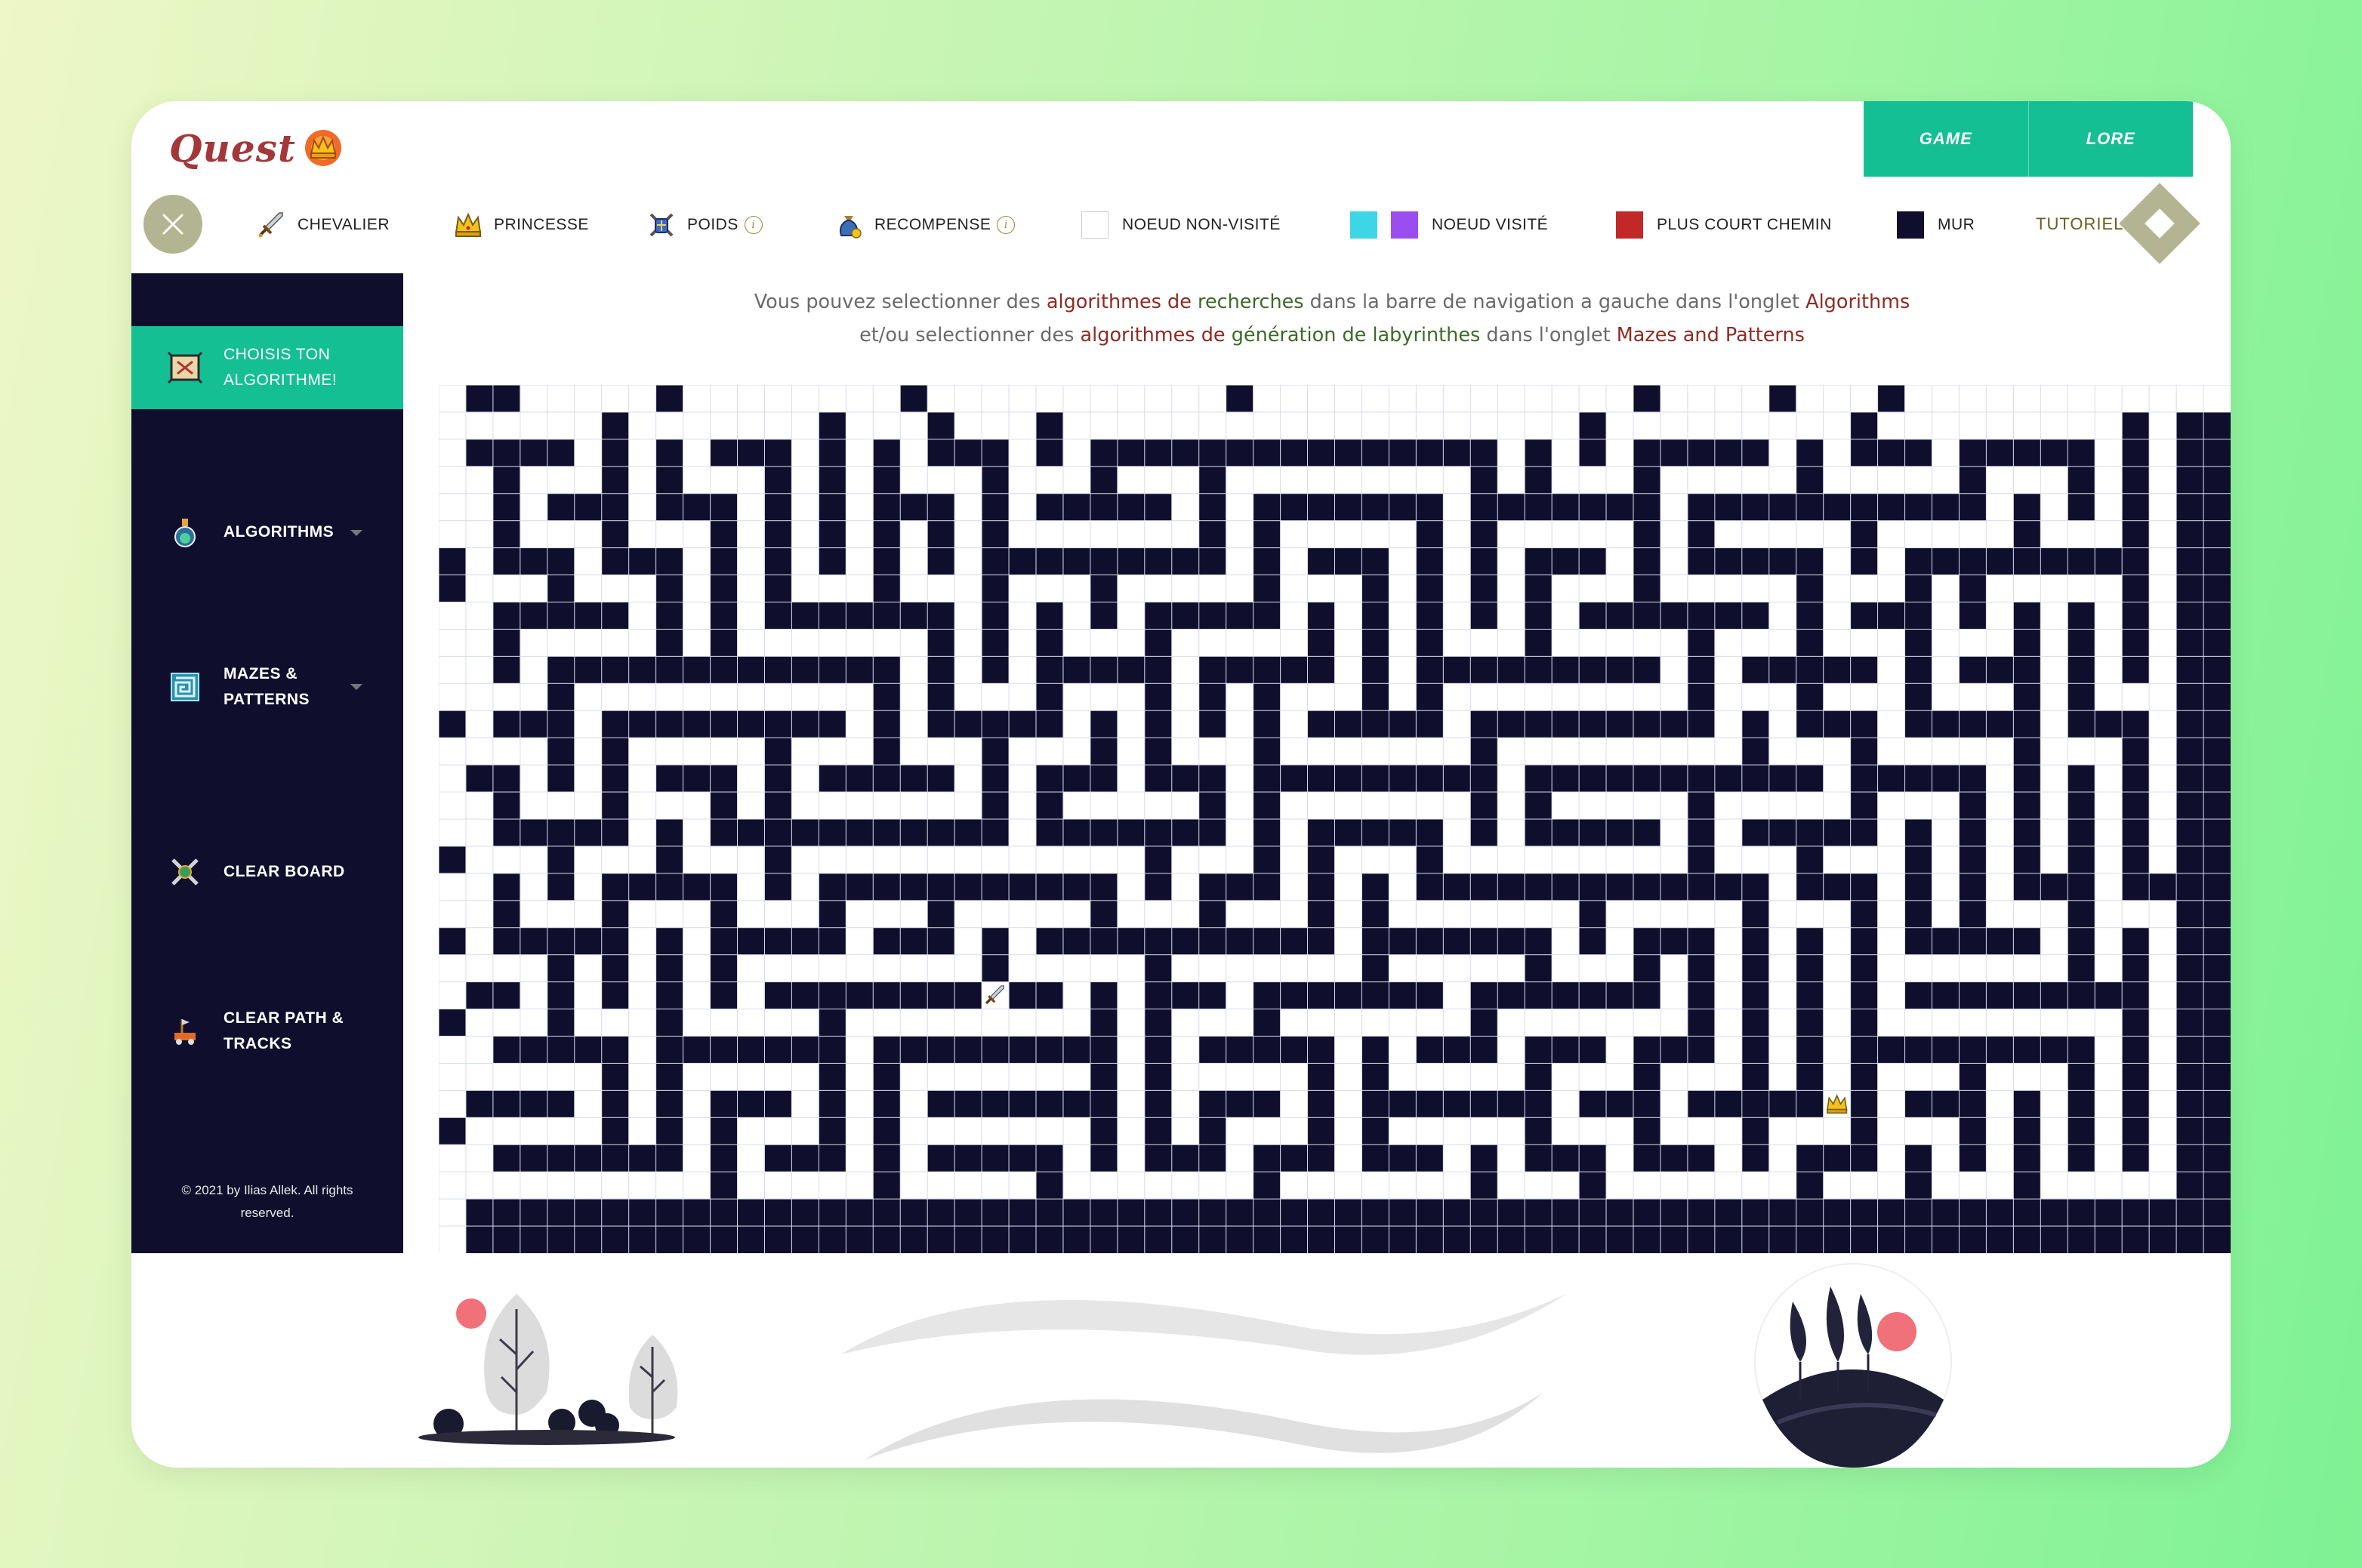 Image resolution: width=2362 pixels, height=1568 pixels. What do you see at coordinates (267, 1031) in the screenshot?
I see `sidebar-item-clear-path: CLEAR PATH & TRACKS` at bounding box center [267, 1031].